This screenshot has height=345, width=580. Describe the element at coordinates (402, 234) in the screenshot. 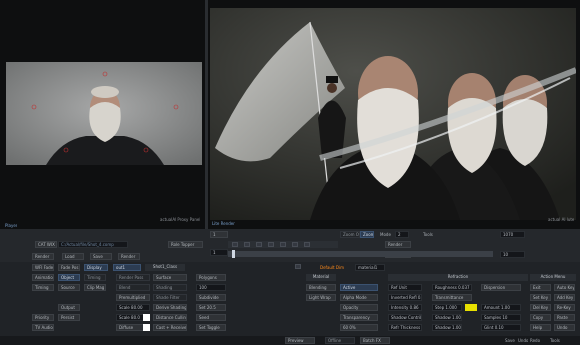

I see `mode-field: 2` at that location.